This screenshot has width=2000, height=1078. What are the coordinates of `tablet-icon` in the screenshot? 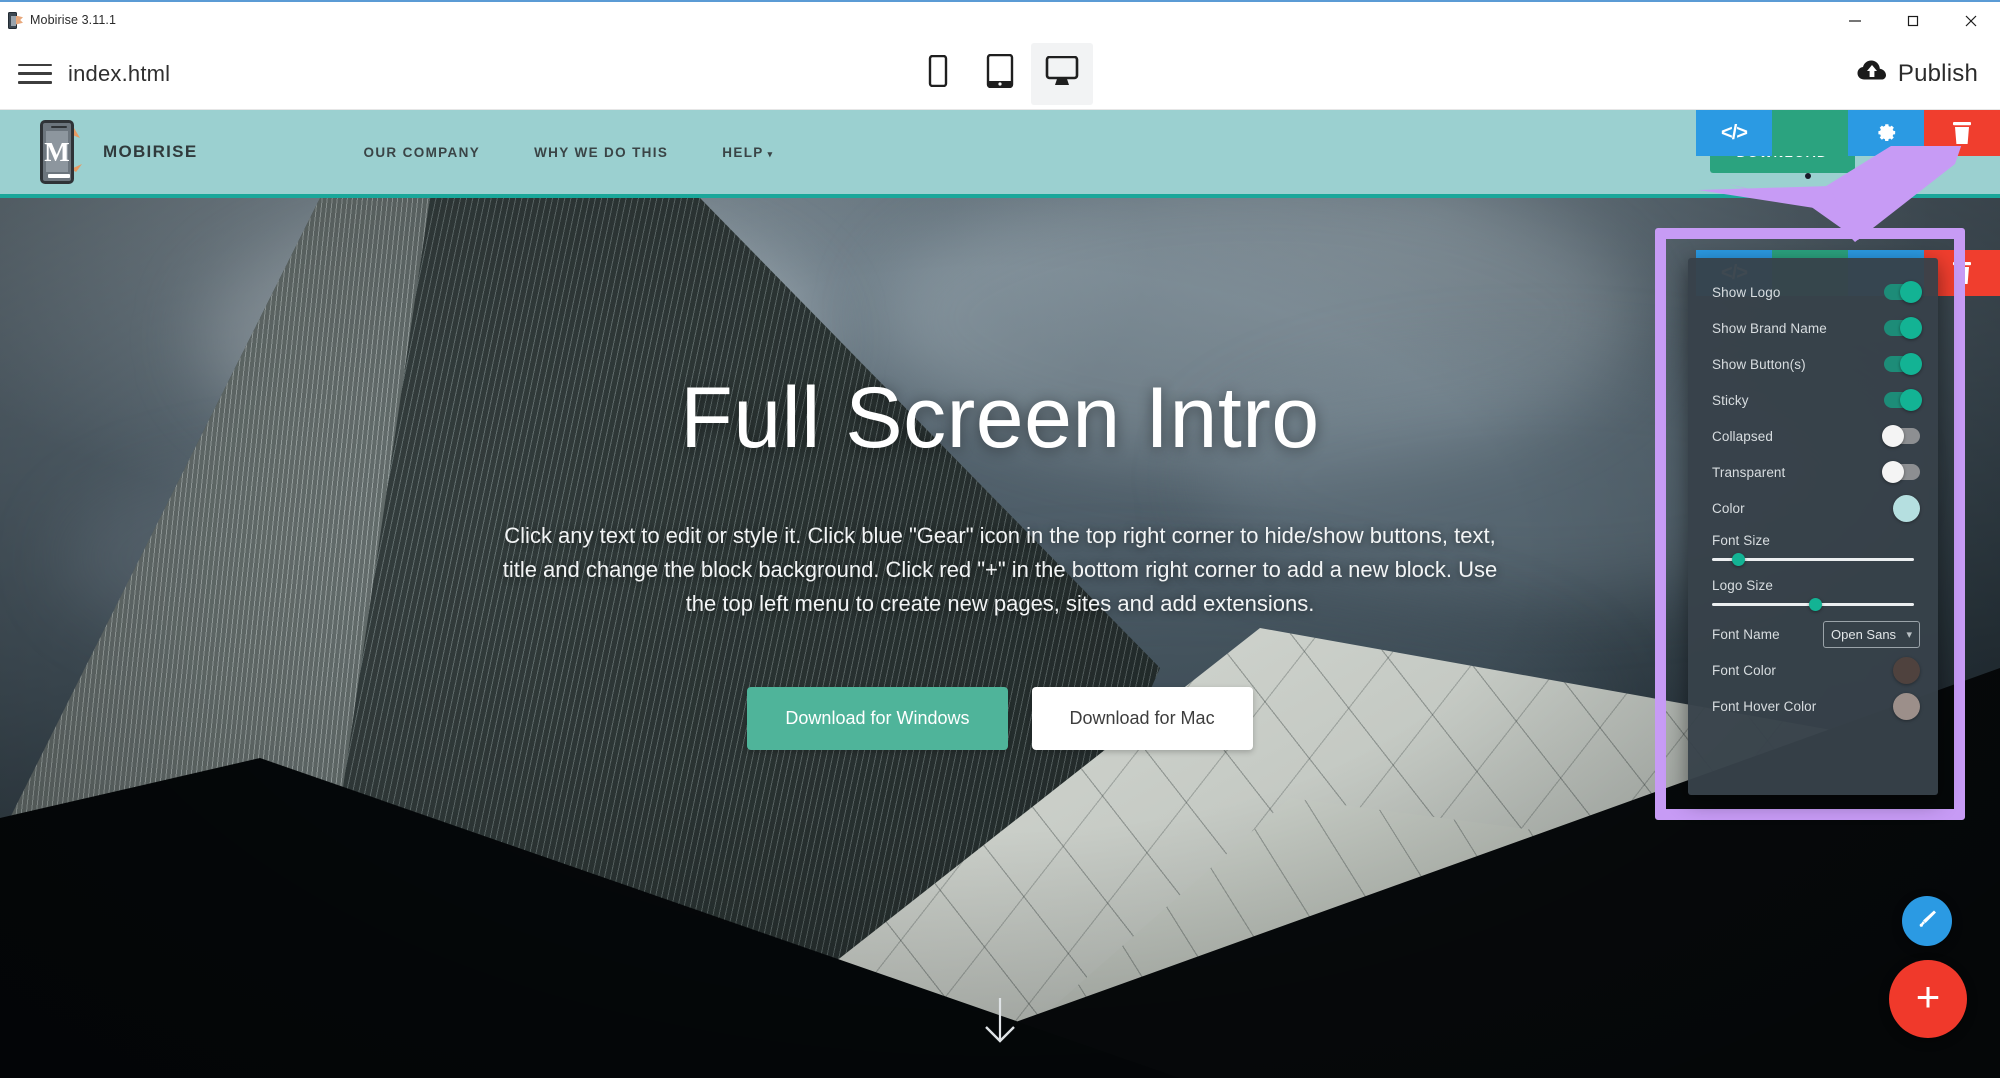 It's located at (1000, 73).